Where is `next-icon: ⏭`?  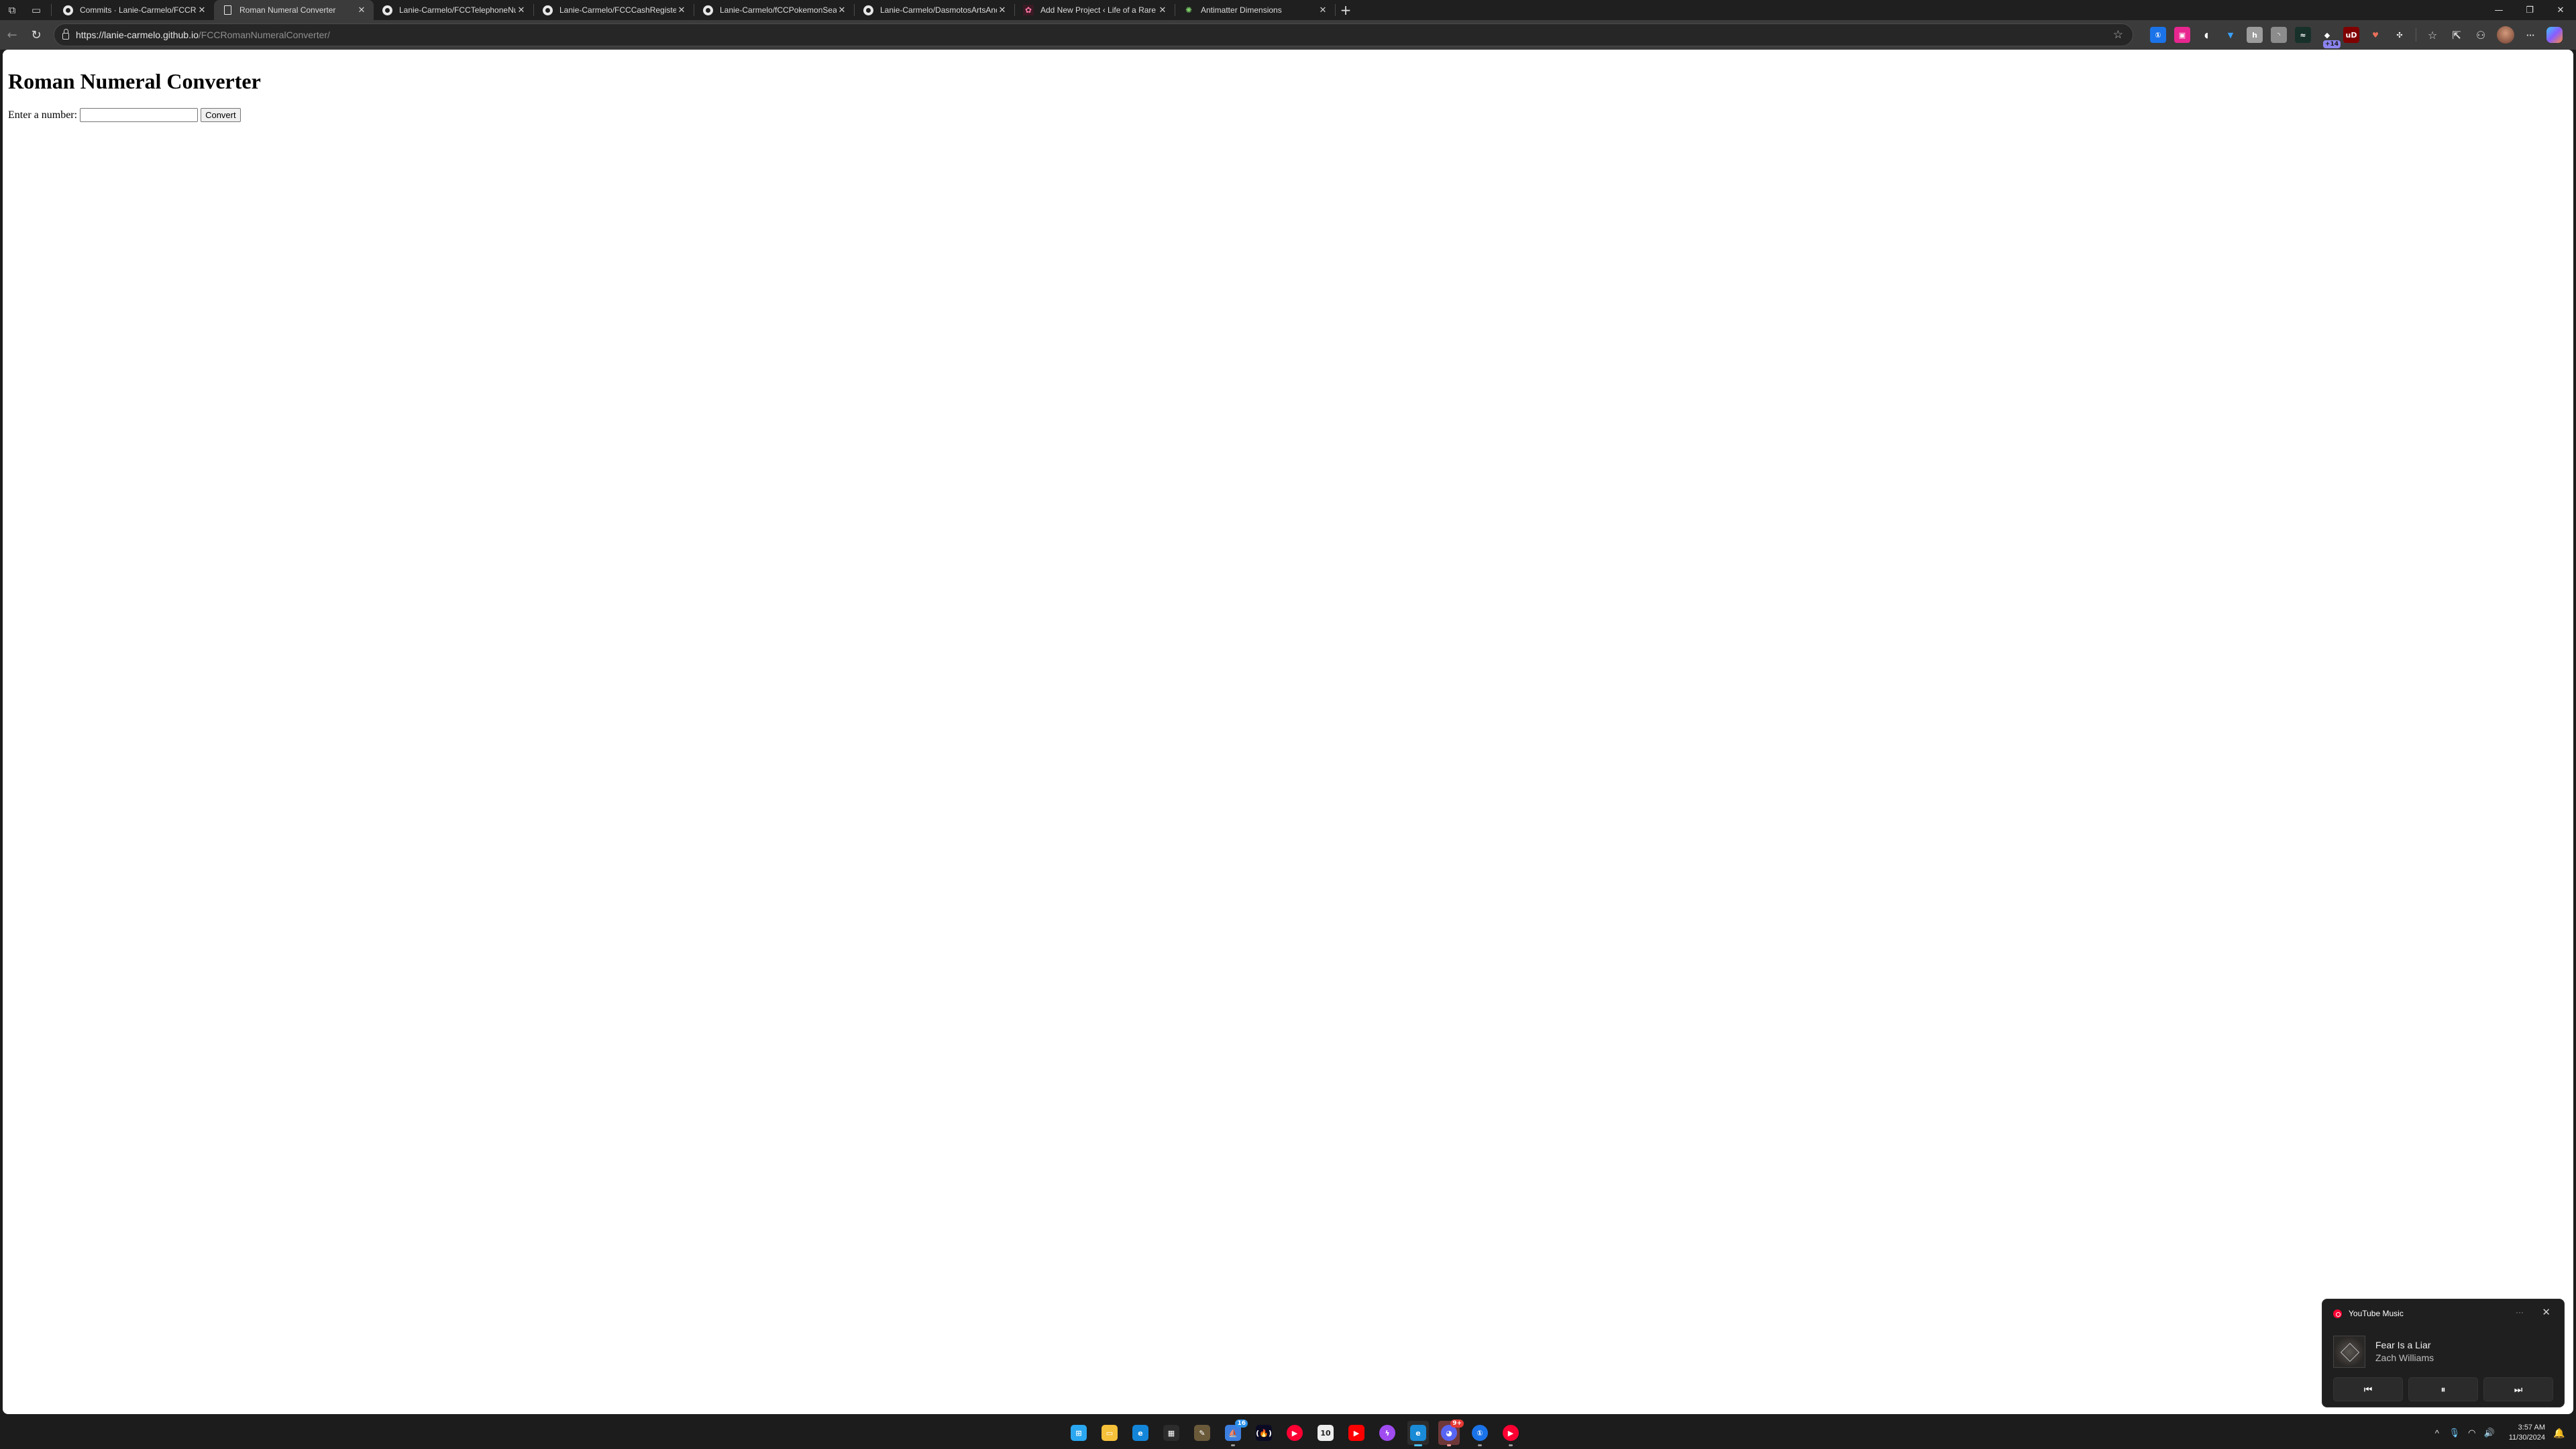 next-icon: ⏭ is located at coordinates (2518, 1389).